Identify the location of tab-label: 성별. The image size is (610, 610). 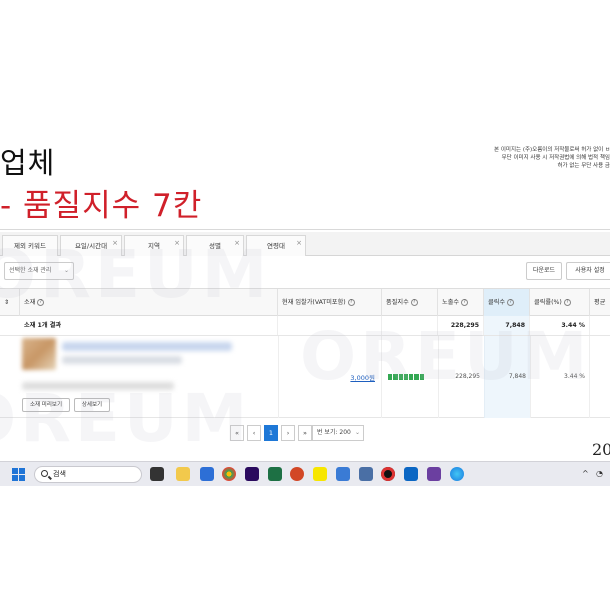
(215, 246).